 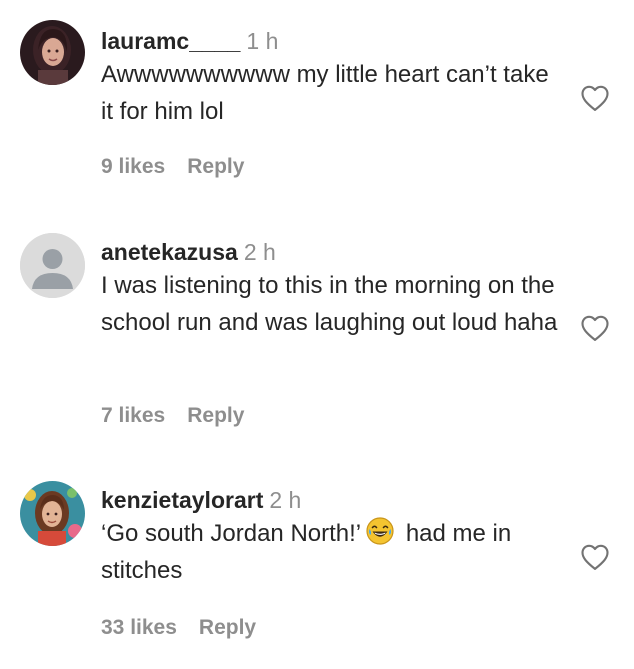 What do you see at coordinates (231, 533) in the screenshot?
I see `comment-text-part: ‘Go south Jordan North!’` at bounding box center [231, 533].